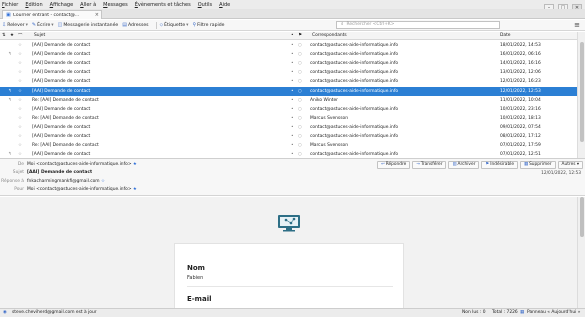 The height and width of the screenshot is (317, 585). Describe the element at coordinates (52, 14) in the screenshot. I see `tab-inbox: ▣ Courrier entrant - contact@... ×` at that location.